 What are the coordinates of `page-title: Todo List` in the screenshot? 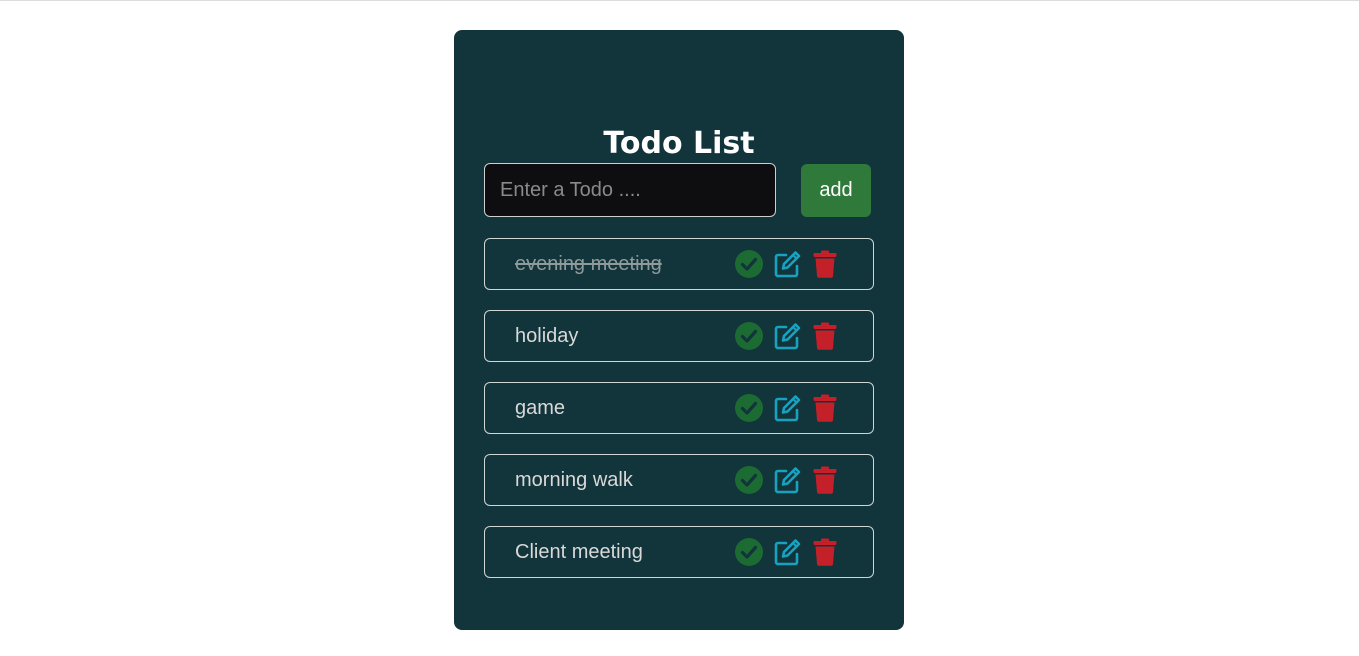 It's located at (679, 143).